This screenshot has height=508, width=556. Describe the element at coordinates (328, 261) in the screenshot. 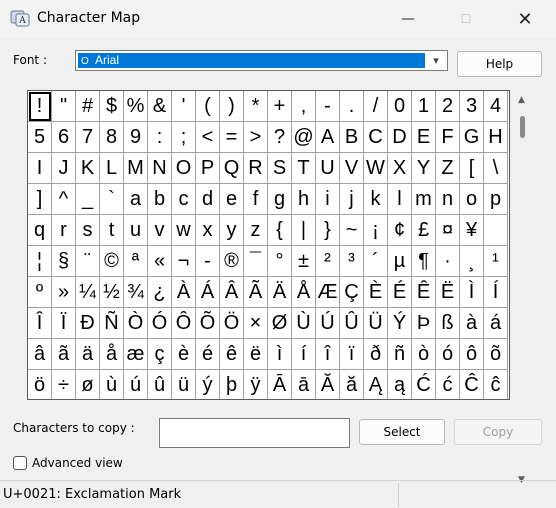

I see `character-cell: ²` at that location.